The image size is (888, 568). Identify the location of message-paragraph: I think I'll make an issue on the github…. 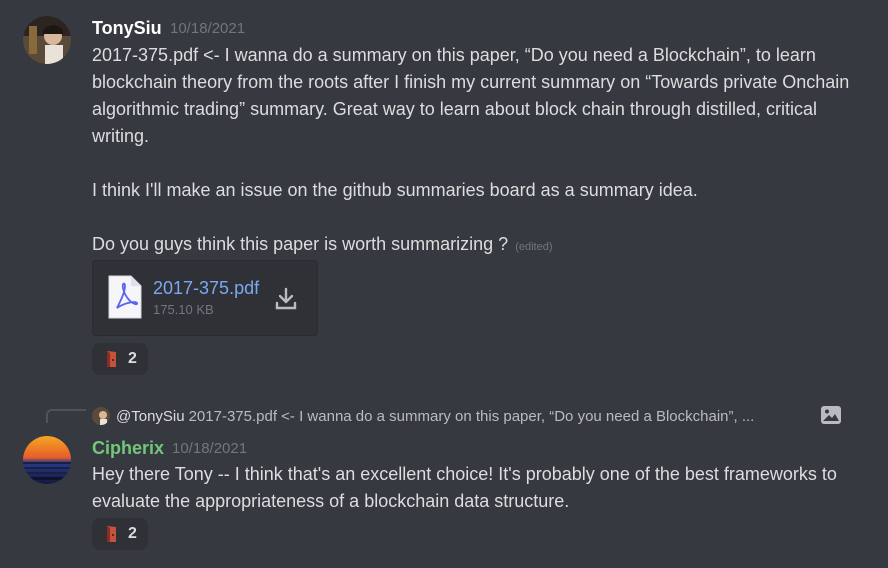
(395, 190).